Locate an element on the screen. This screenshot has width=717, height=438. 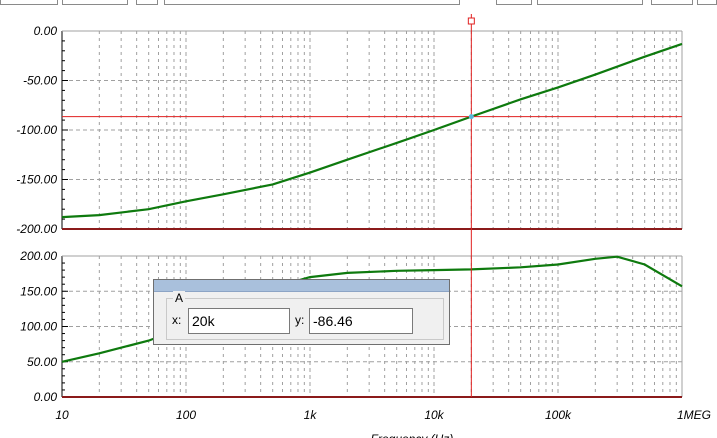
y-tick-label: -100.00 is located at coordinates (36, 130).